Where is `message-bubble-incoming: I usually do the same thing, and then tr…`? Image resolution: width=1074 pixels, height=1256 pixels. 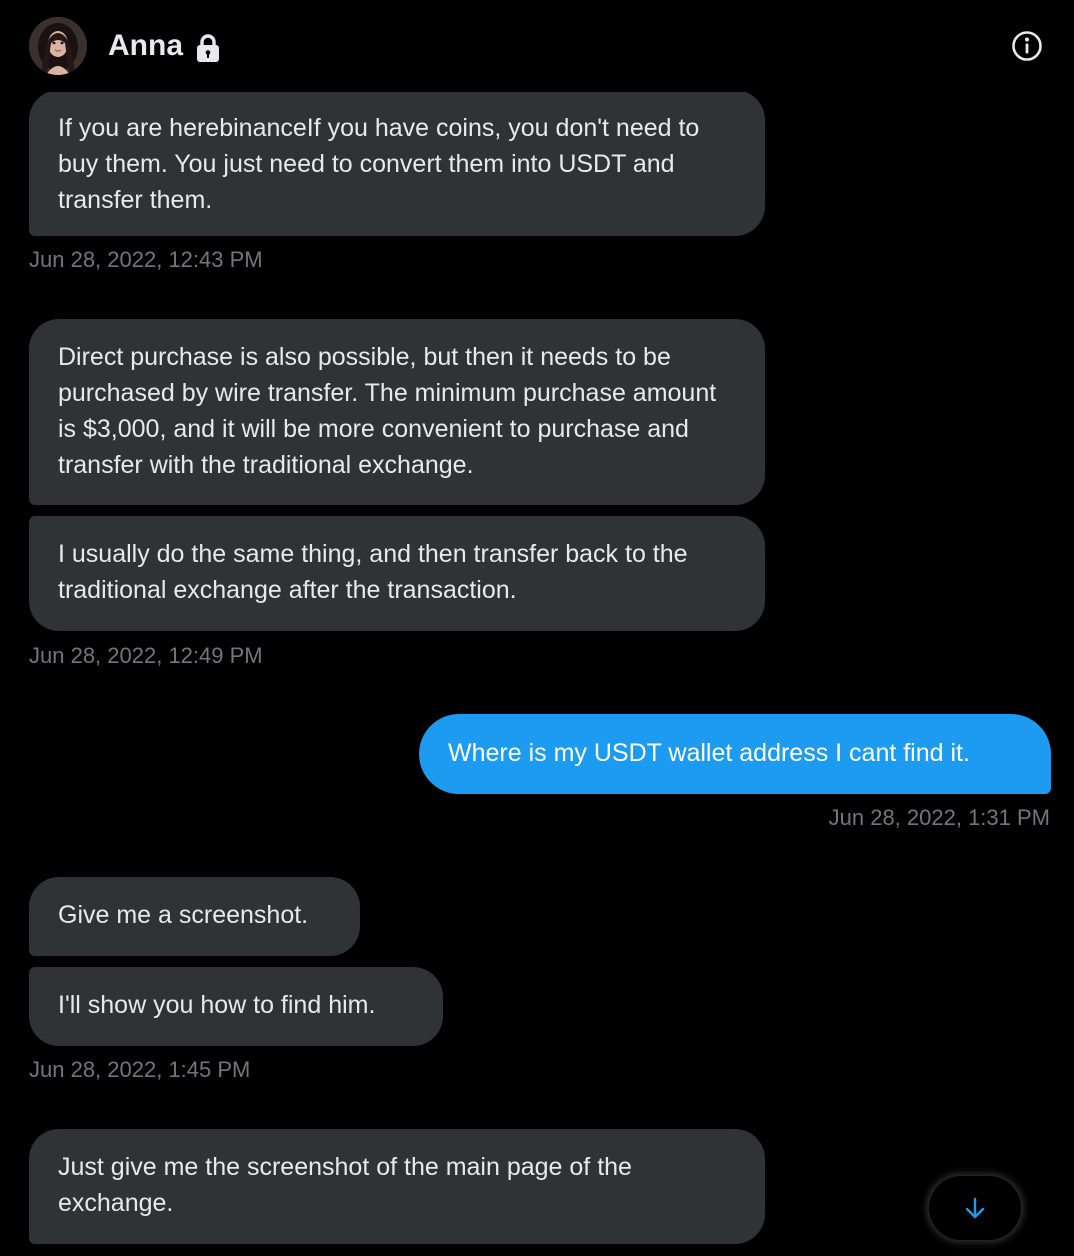 message-bubble-incoming: I usually do the same thing, and then tr… is located at coordinates (397, 573).